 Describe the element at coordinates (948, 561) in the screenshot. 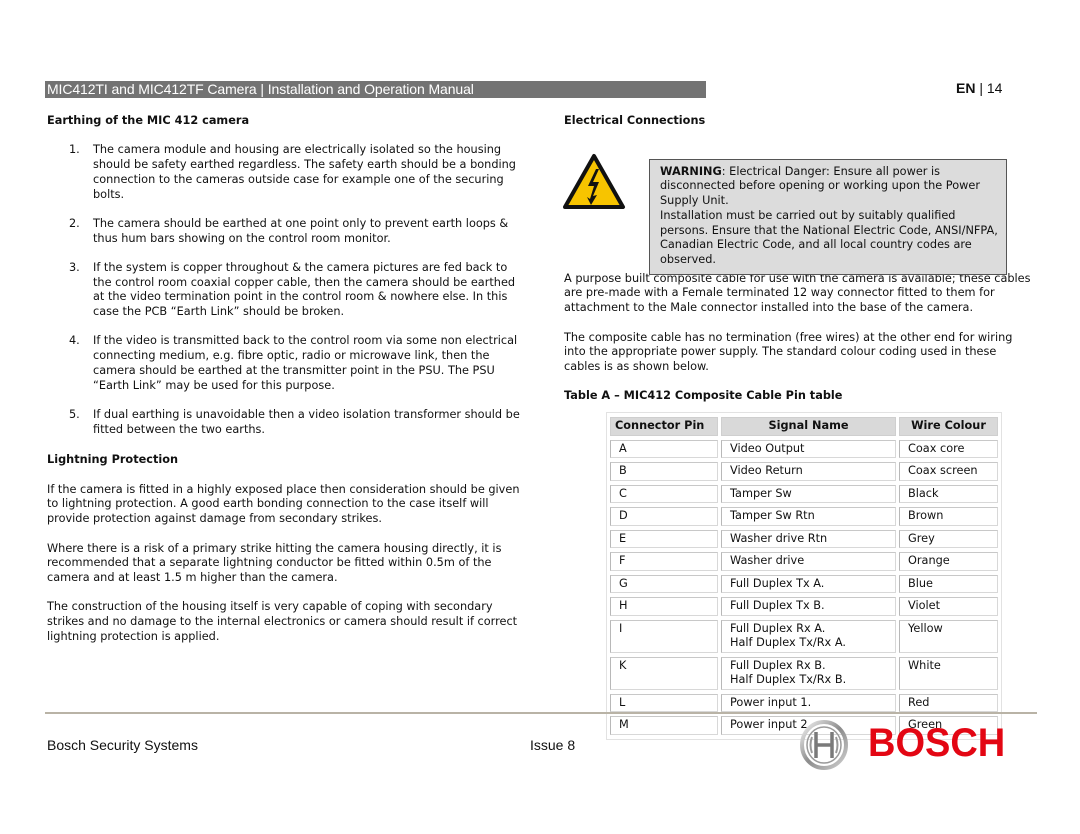

I see `cell-wire-colour: Orange` at that location.